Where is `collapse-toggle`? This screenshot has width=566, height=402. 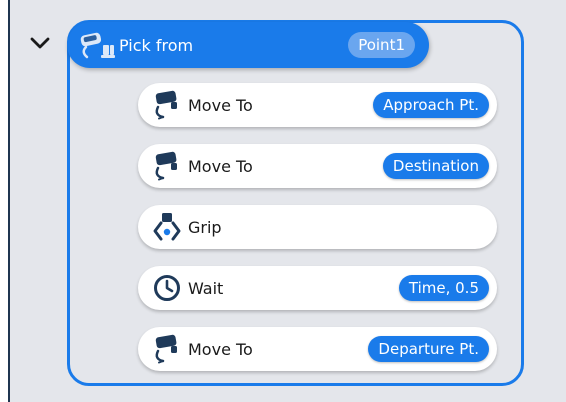 collapse-toggle is located at coordinates (40, 43).